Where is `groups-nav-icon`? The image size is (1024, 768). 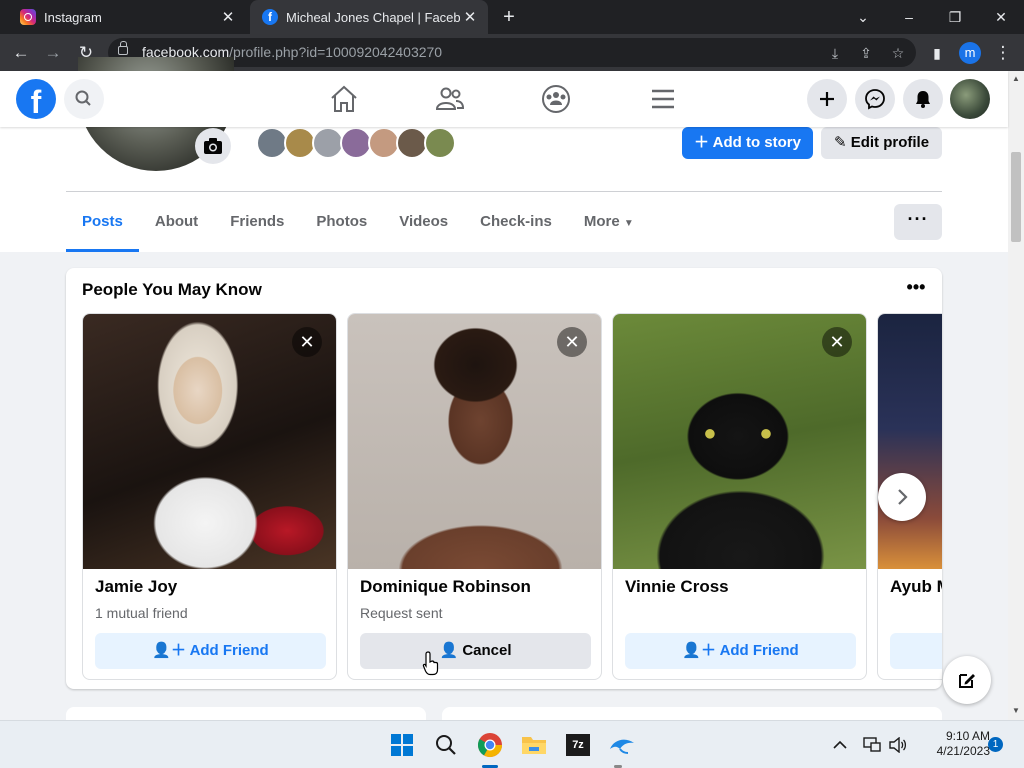 groups-nav-icon is located at coordinates (556, 99).